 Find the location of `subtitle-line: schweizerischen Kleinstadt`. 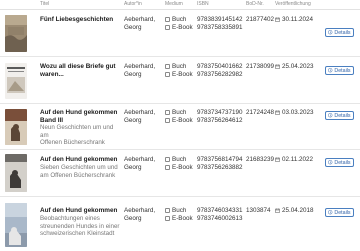

subtitle-line: schweizerischen Kleinstadt is located at coordinates (77, 234).